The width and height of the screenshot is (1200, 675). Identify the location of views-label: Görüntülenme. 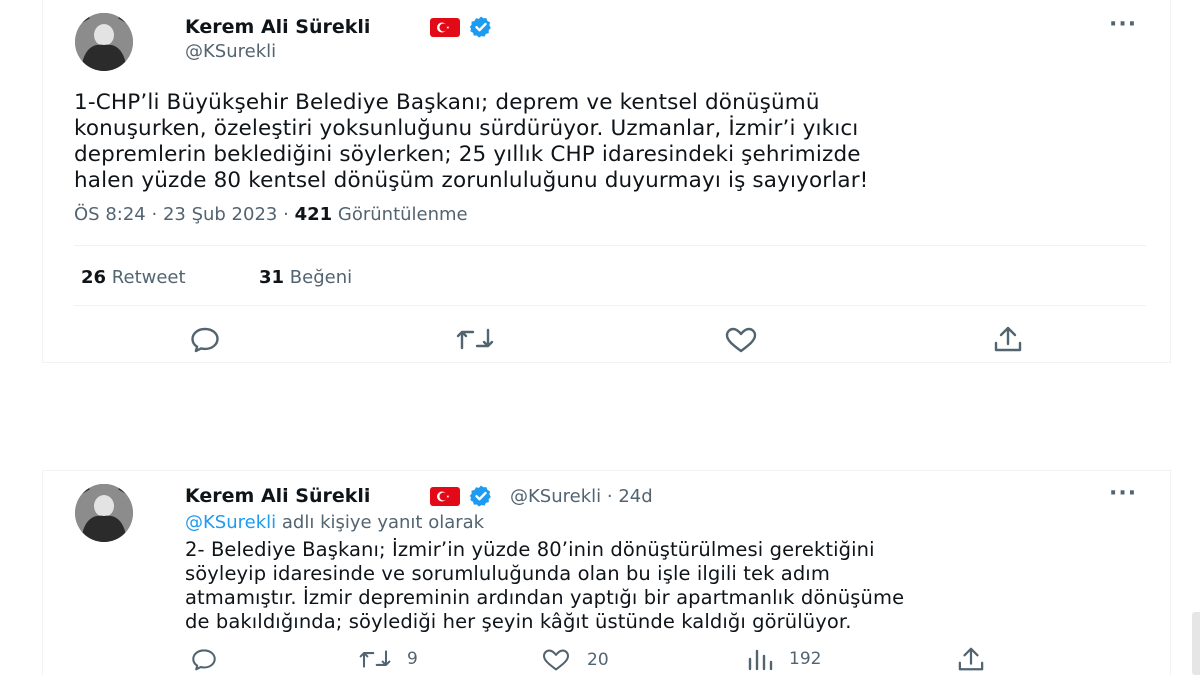
(402, 214).